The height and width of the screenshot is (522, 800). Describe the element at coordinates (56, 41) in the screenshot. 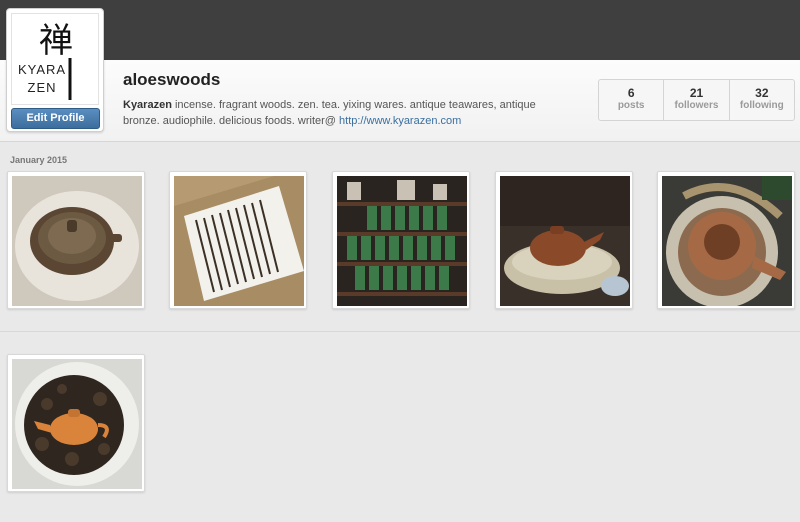

I see `logo-glyph: 禅` at that location.